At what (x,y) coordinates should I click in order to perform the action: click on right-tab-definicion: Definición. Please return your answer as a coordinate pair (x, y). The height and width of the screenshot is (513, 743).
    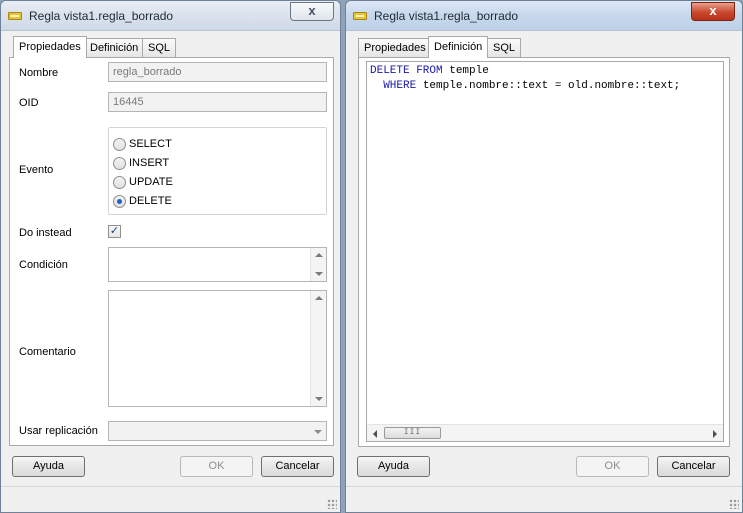
    Looking at the image, I should click on (458, 47).